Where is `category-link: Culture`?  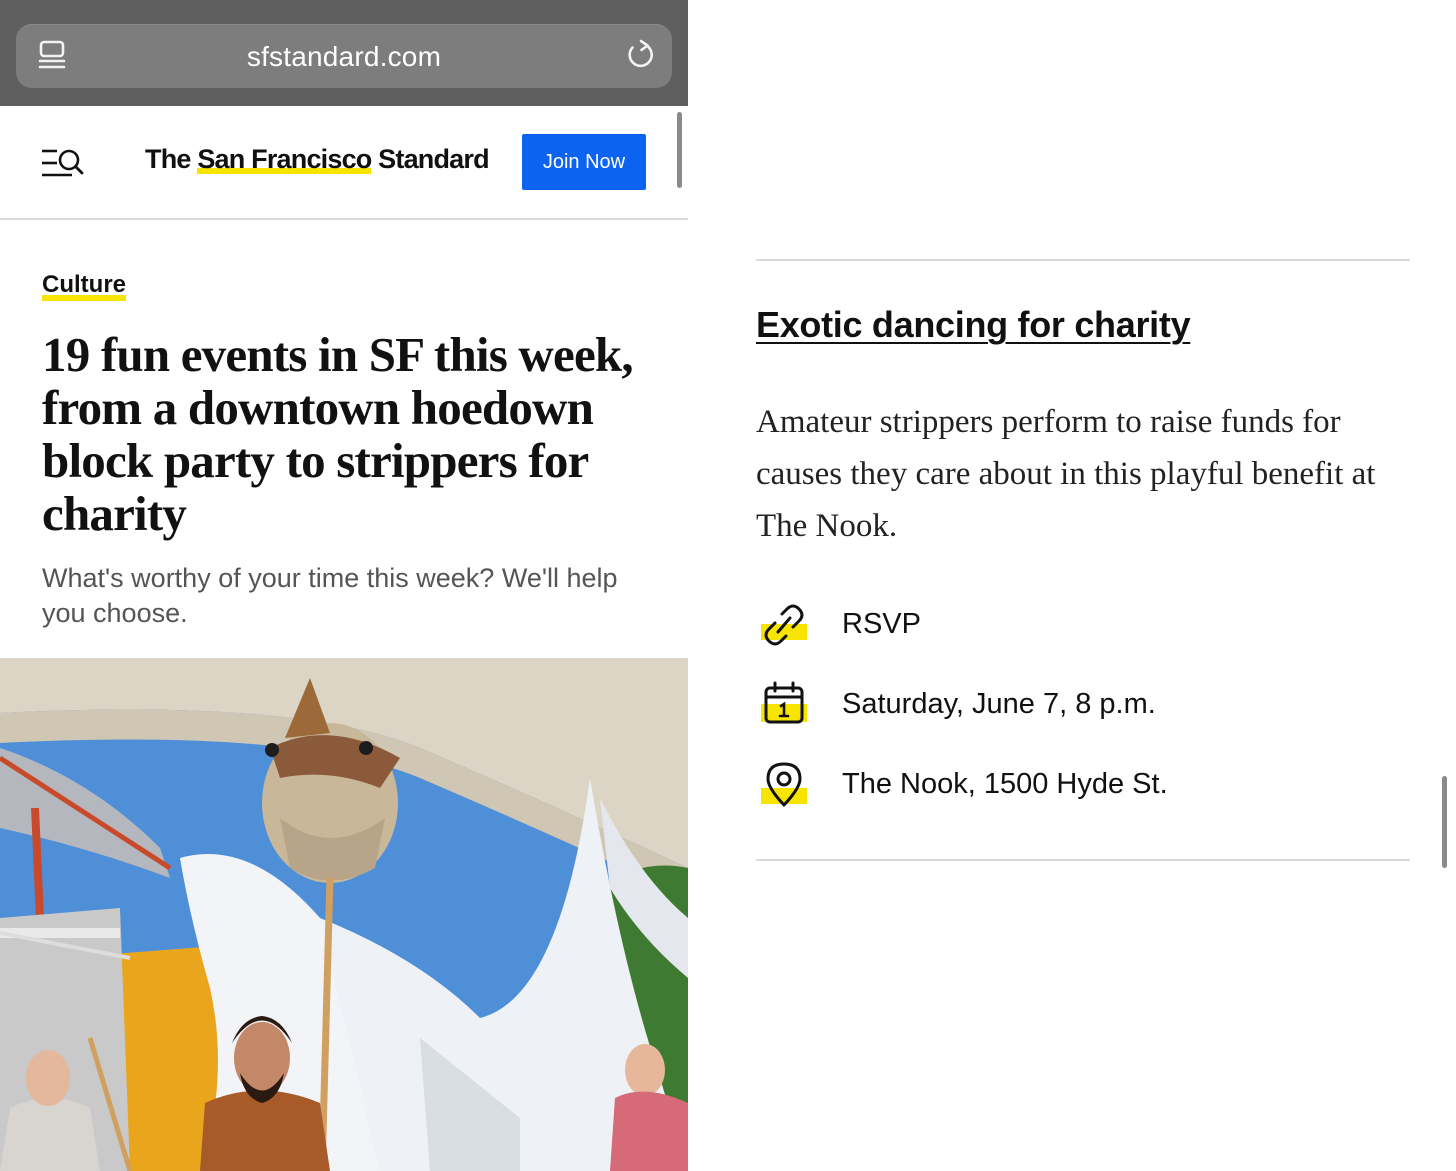
category-link: Culture is located at coordinates (84, 286).